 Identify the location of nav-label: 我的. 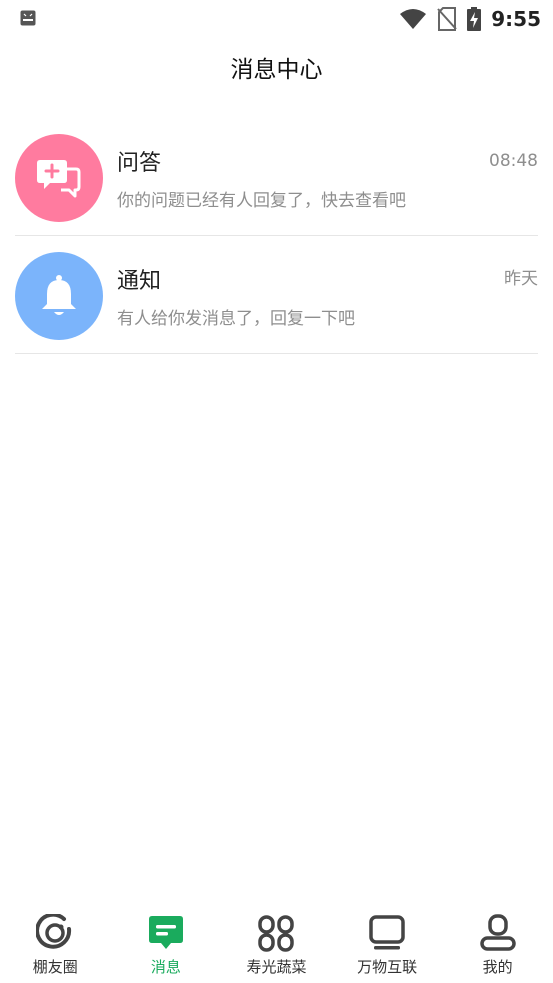
(497, 967).